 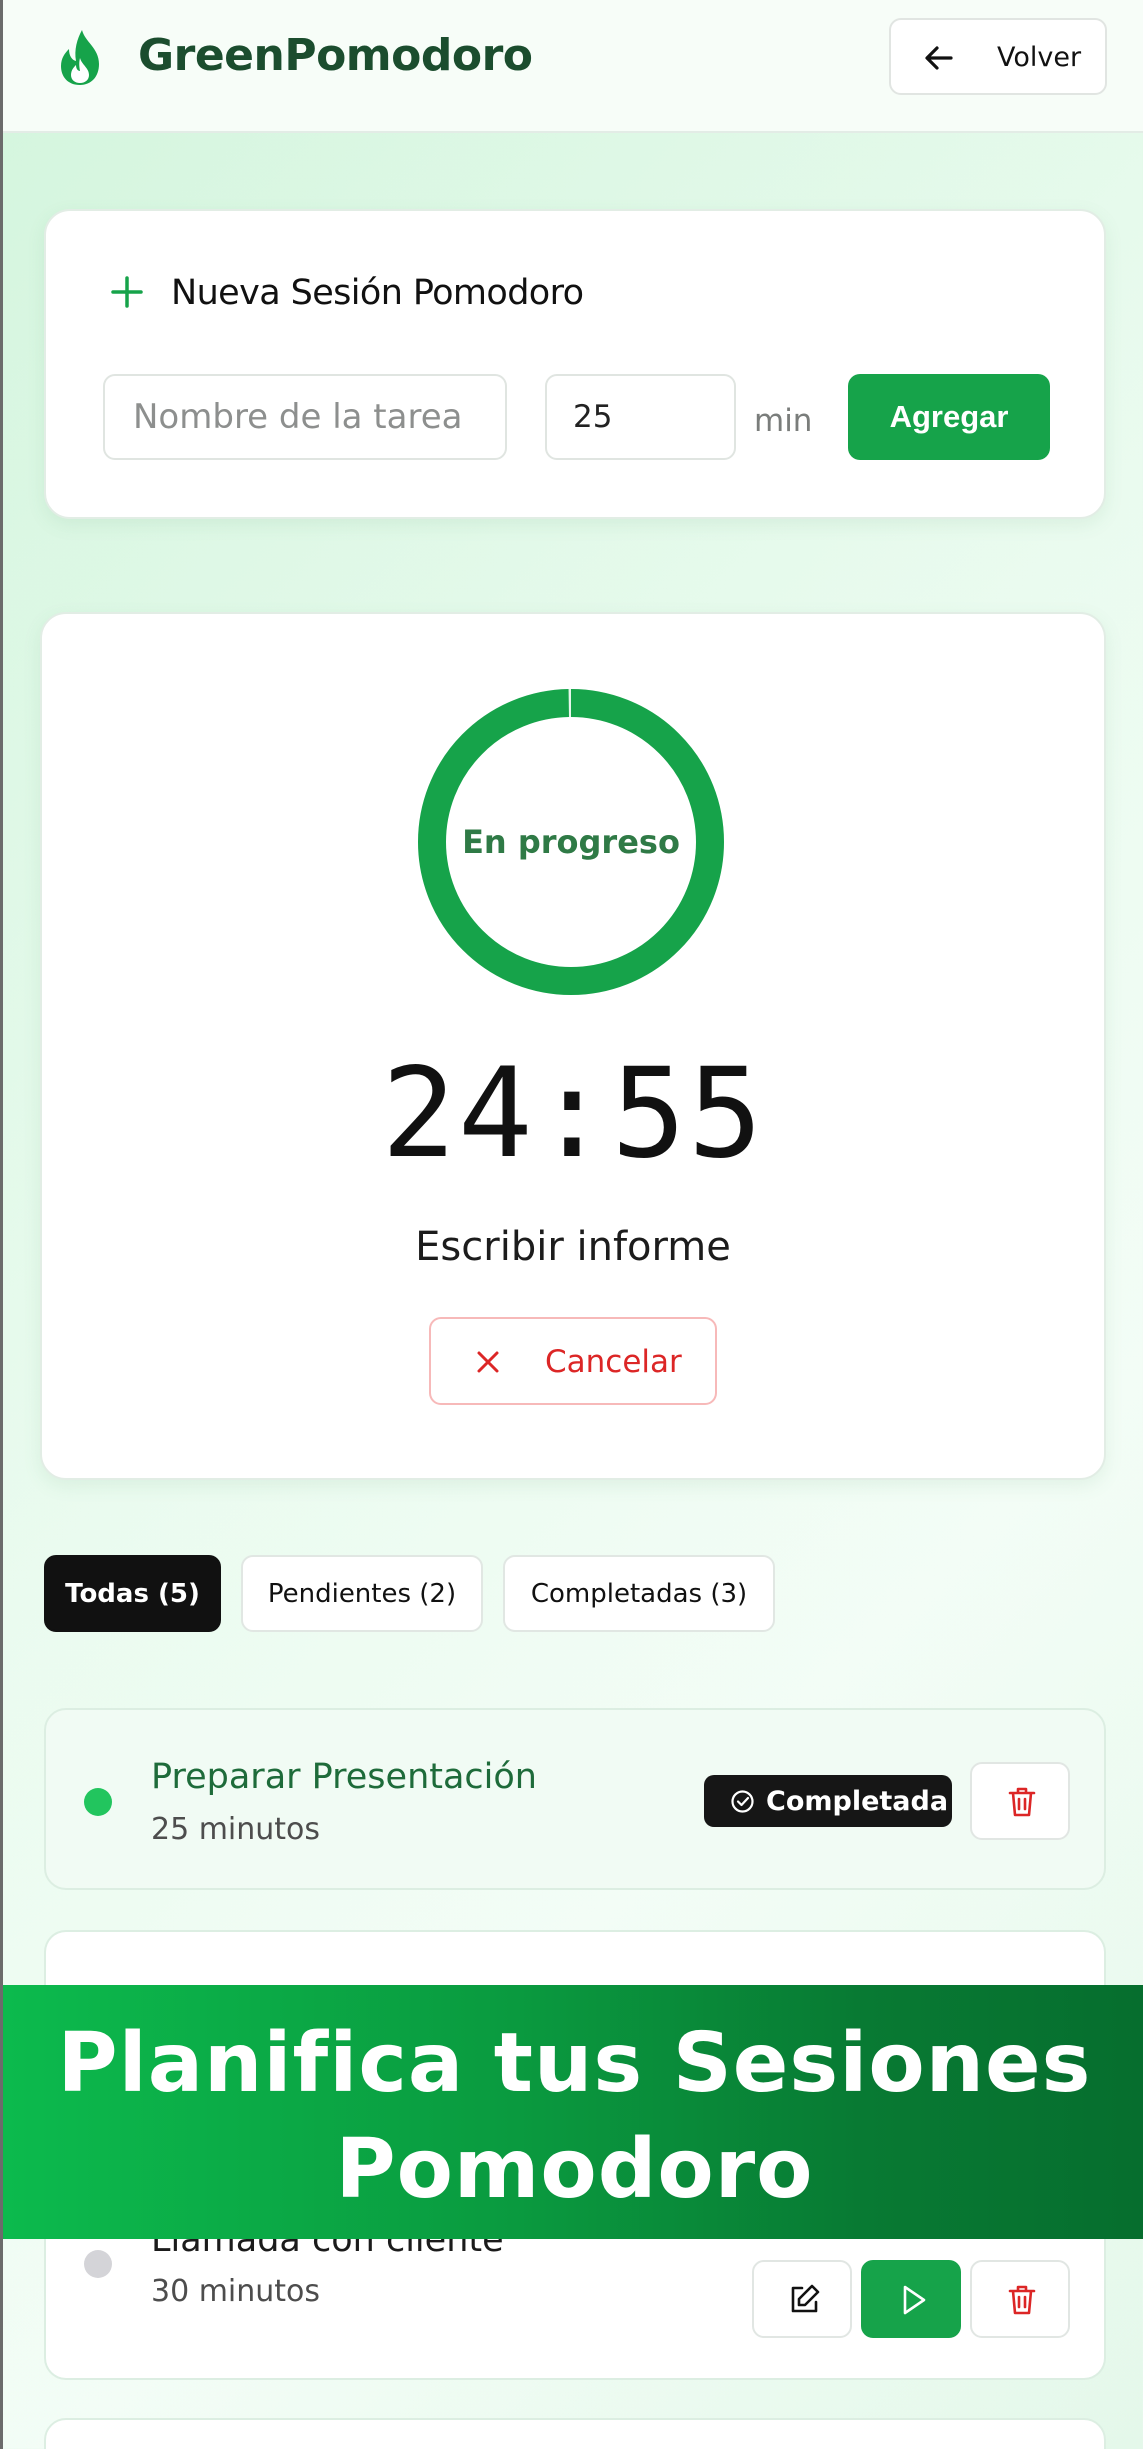 What do you see at coordinates (573, 2117) in the screenshot?
I see `banner-headline: Planifica tus Sesiones Pomodoro` at bounding box center [573, 2117].